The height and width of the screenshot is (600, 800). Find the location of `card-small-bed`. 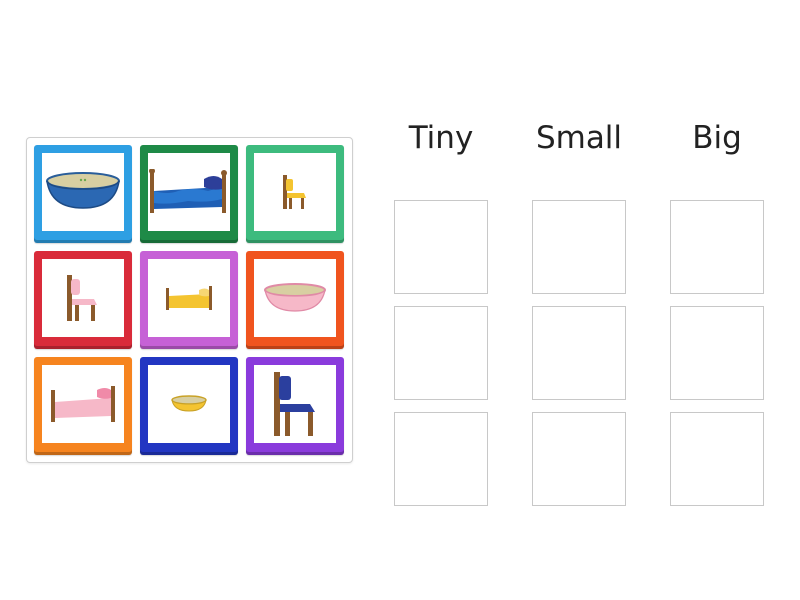

card-small-bed is located at coordinates (189, 194).